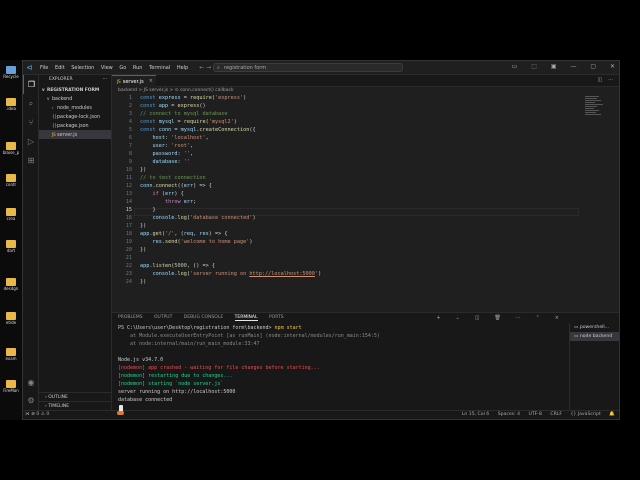 This screenshot has width=640, height=480. I want to click on split-terminal-icon: ◫, so click(477, 318).